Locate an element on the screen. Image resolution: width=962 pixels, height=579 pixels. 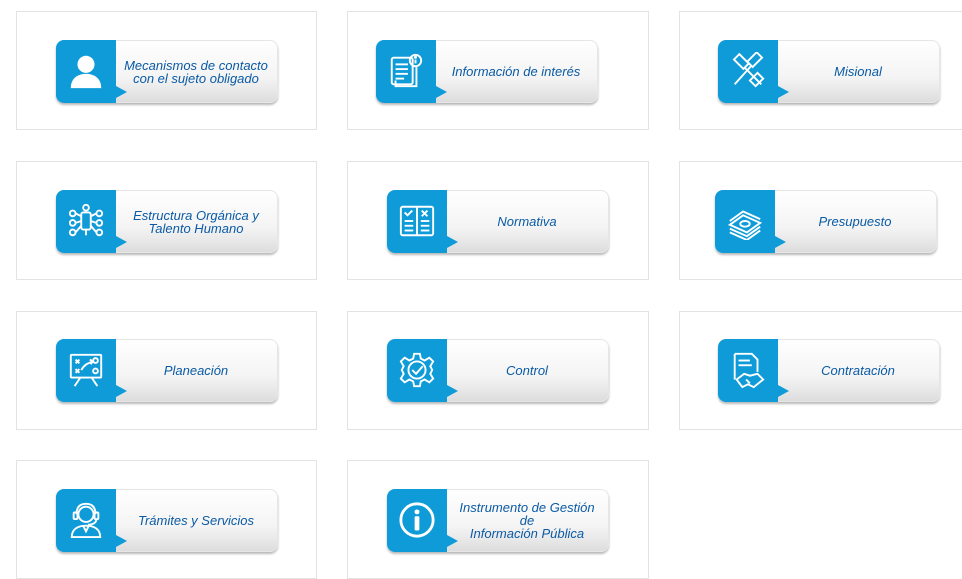
checklist-book-icon is located at coordinates (417, 221).